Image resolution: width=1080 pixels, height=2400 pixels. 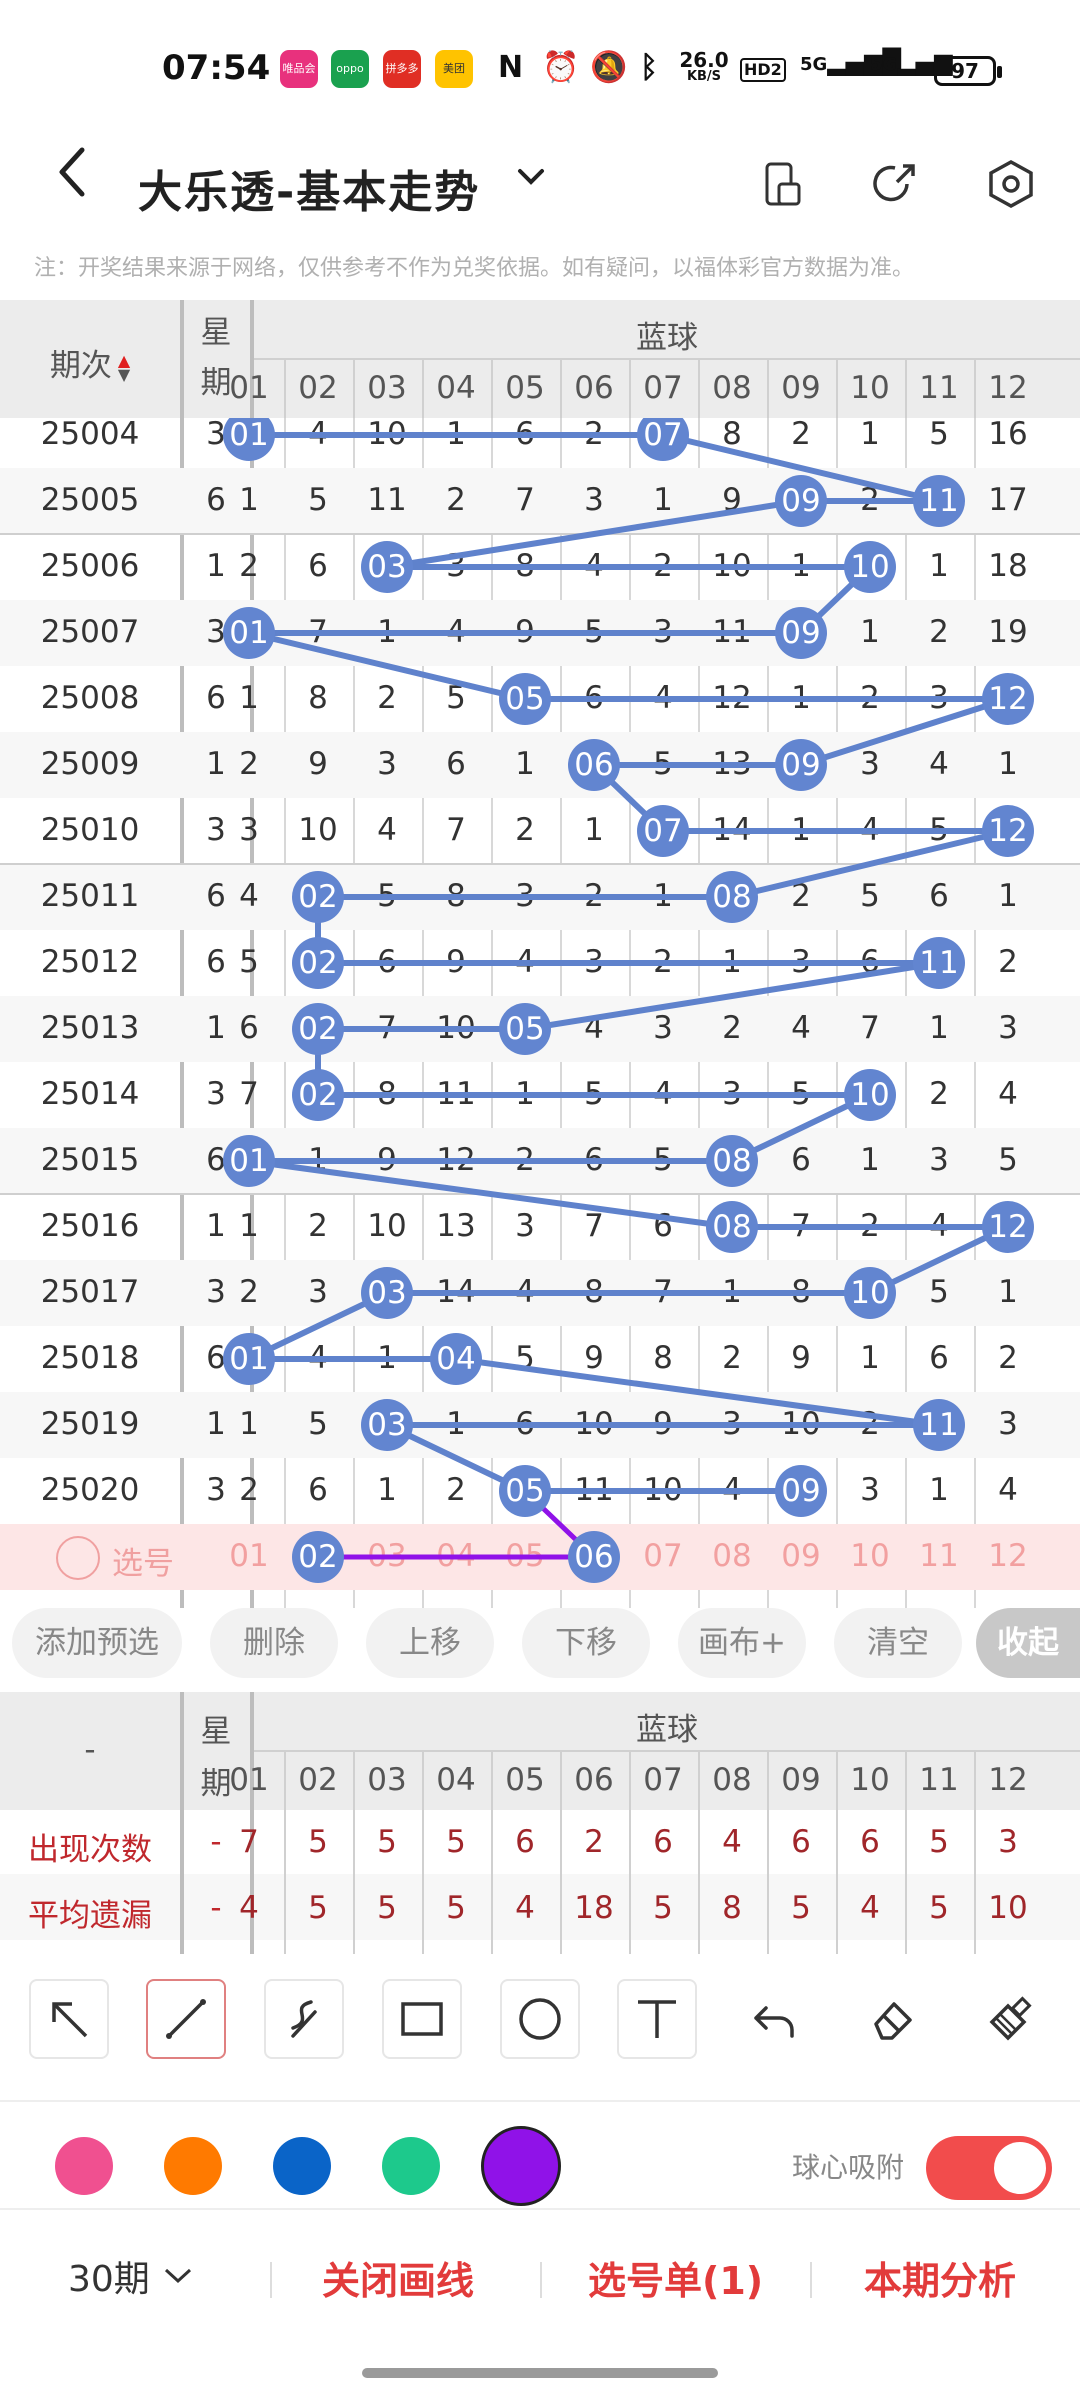 What do you see at coordinates (801, 1780) in the screenshot?
I see `stats-number-header: 09` at bounding box center [801, 1780].